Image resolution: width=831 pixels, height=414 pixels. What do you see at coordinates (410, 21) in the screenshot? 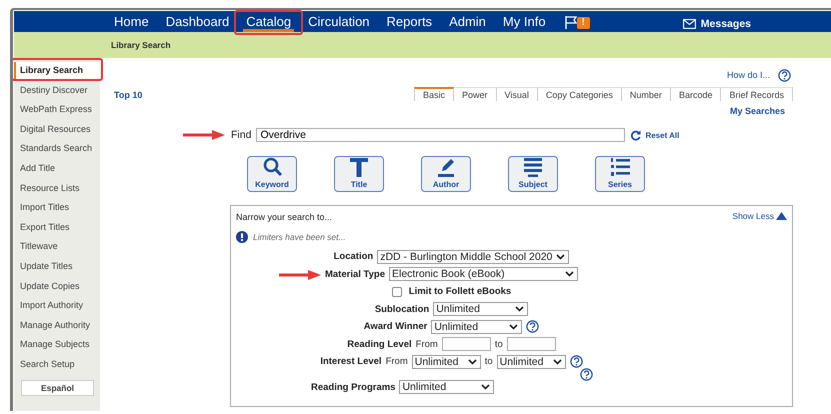
I see `nav-menu-item: Reports` at bounding box center [410, 21].